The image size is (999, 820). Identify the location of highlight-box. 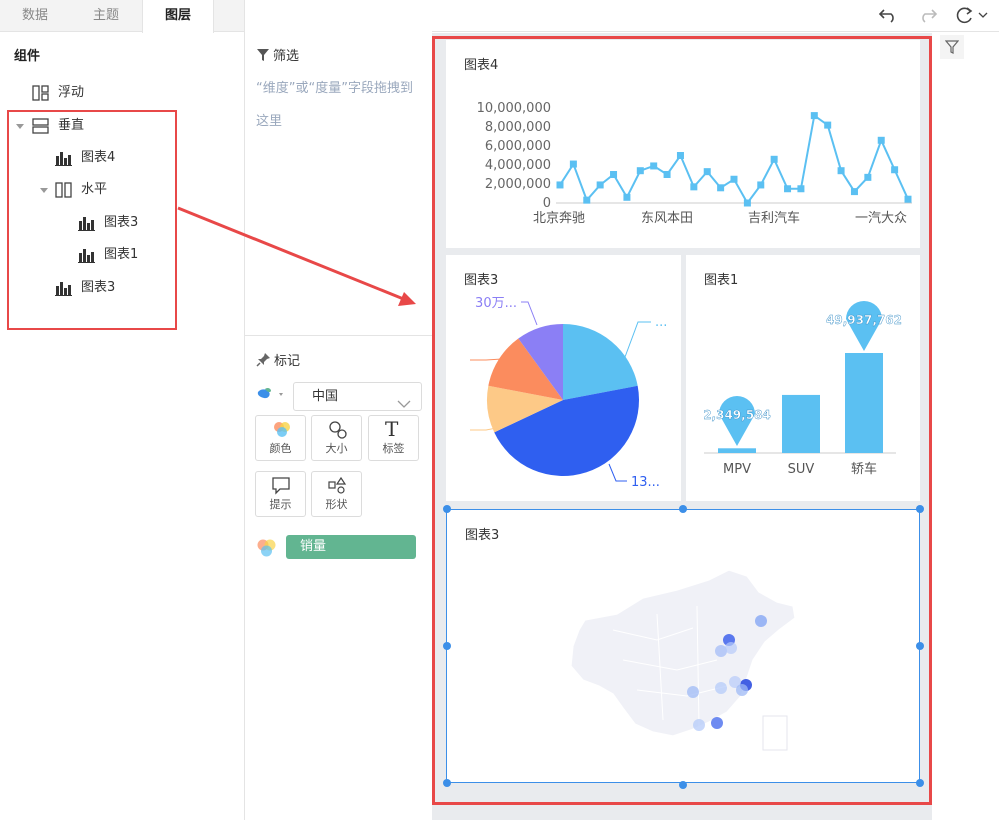
(92, 220).